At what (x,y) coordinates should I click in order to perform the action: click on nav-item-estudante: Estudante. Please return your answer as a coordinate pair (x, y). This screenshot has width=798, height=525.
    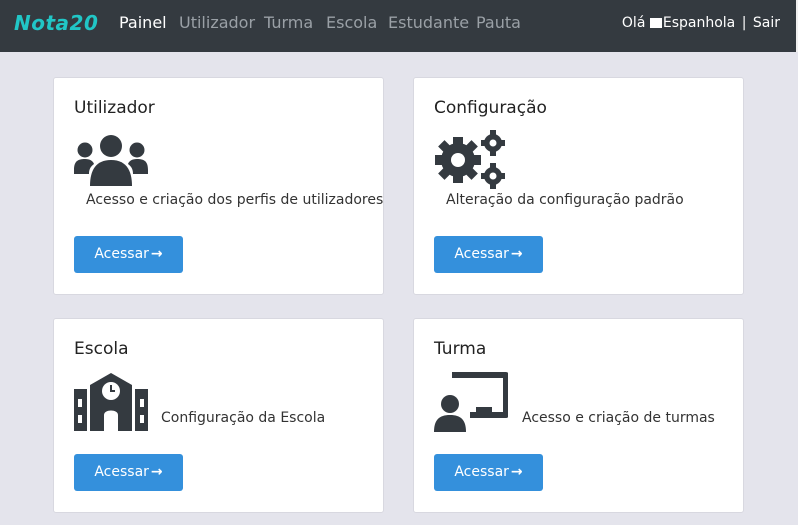
    Looking at the image, I should click on (428, 22).